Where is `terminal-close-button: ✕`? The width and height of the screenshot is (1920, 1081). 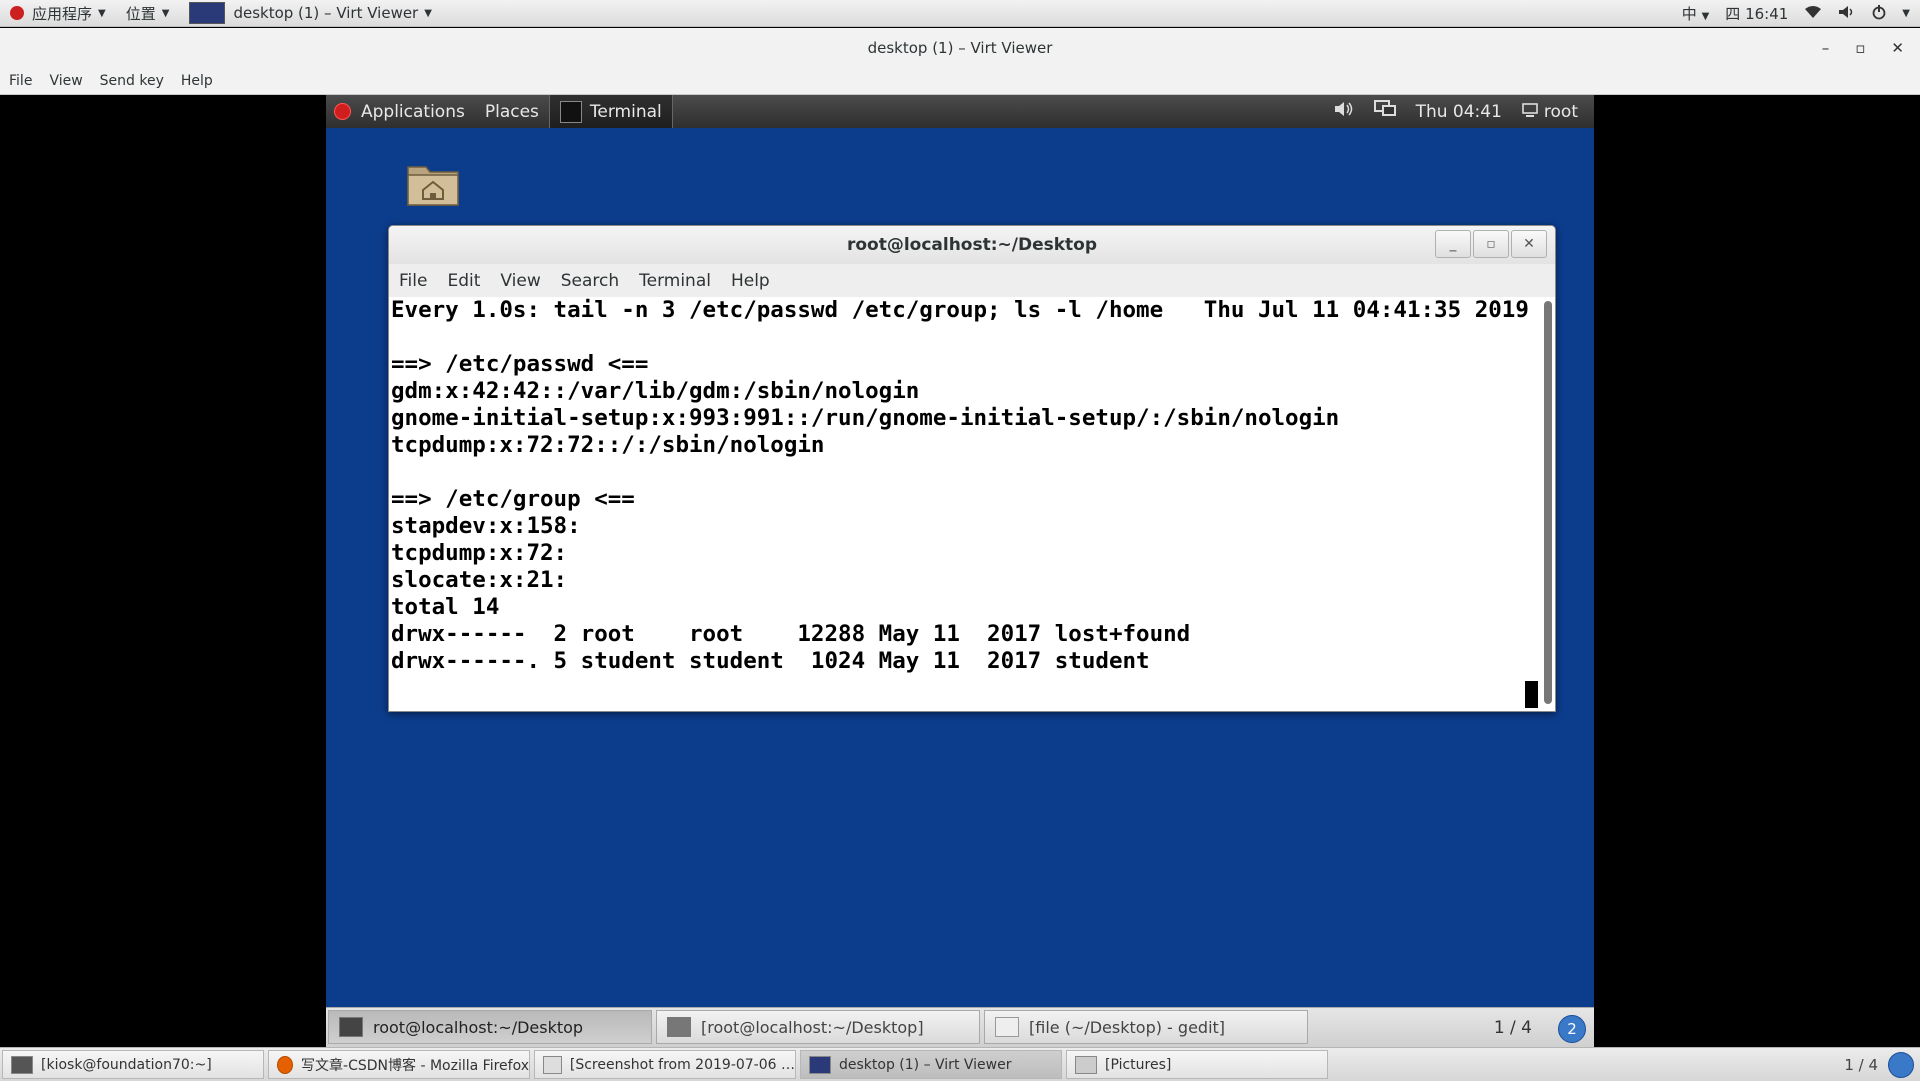 terminal-close-button: ✕ is located at coordinates (1529, 244).